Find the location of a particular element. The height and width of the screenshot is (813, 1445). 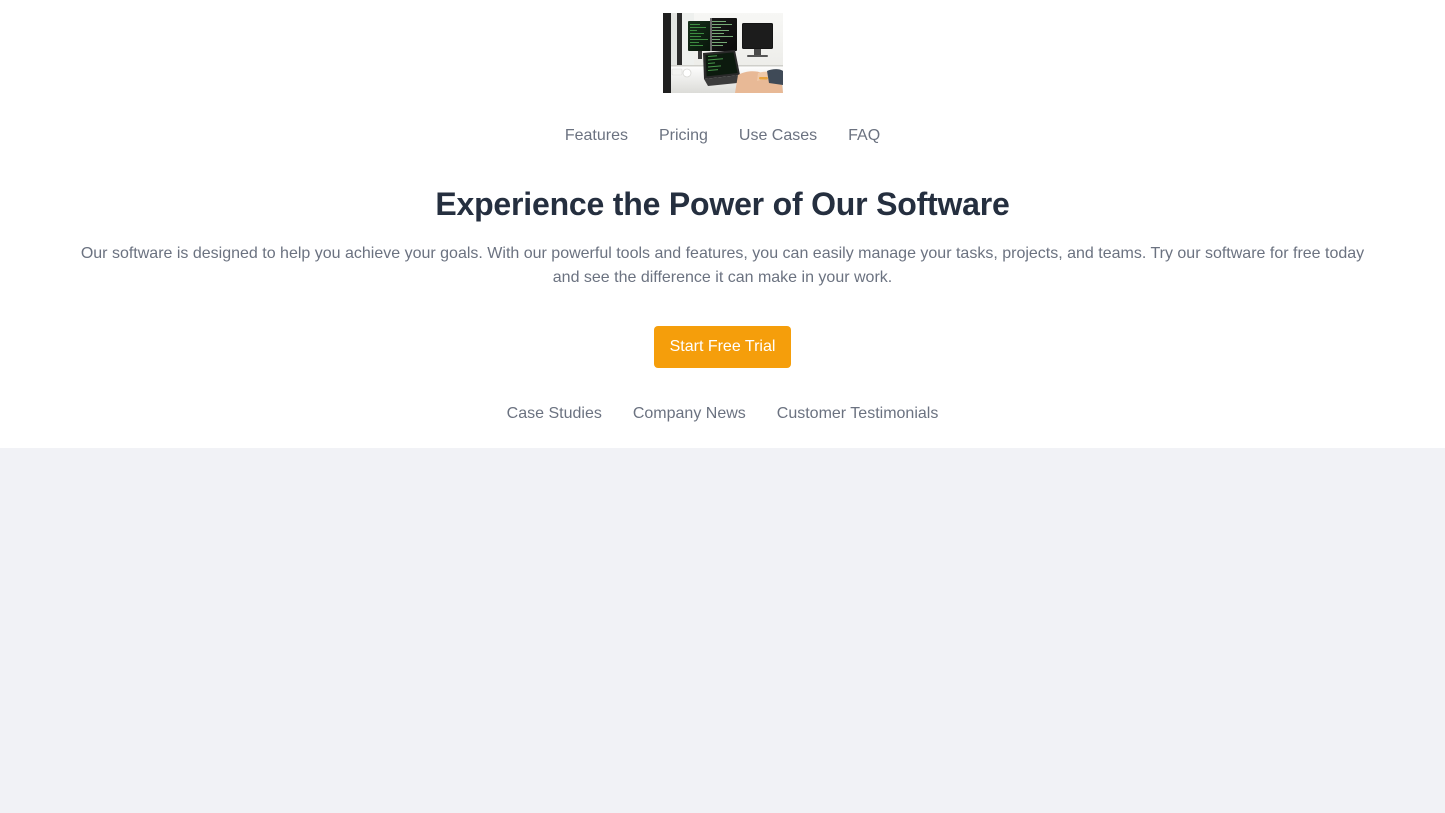

nav-item-pricing: Pricing is located at coordinates (683, 136).